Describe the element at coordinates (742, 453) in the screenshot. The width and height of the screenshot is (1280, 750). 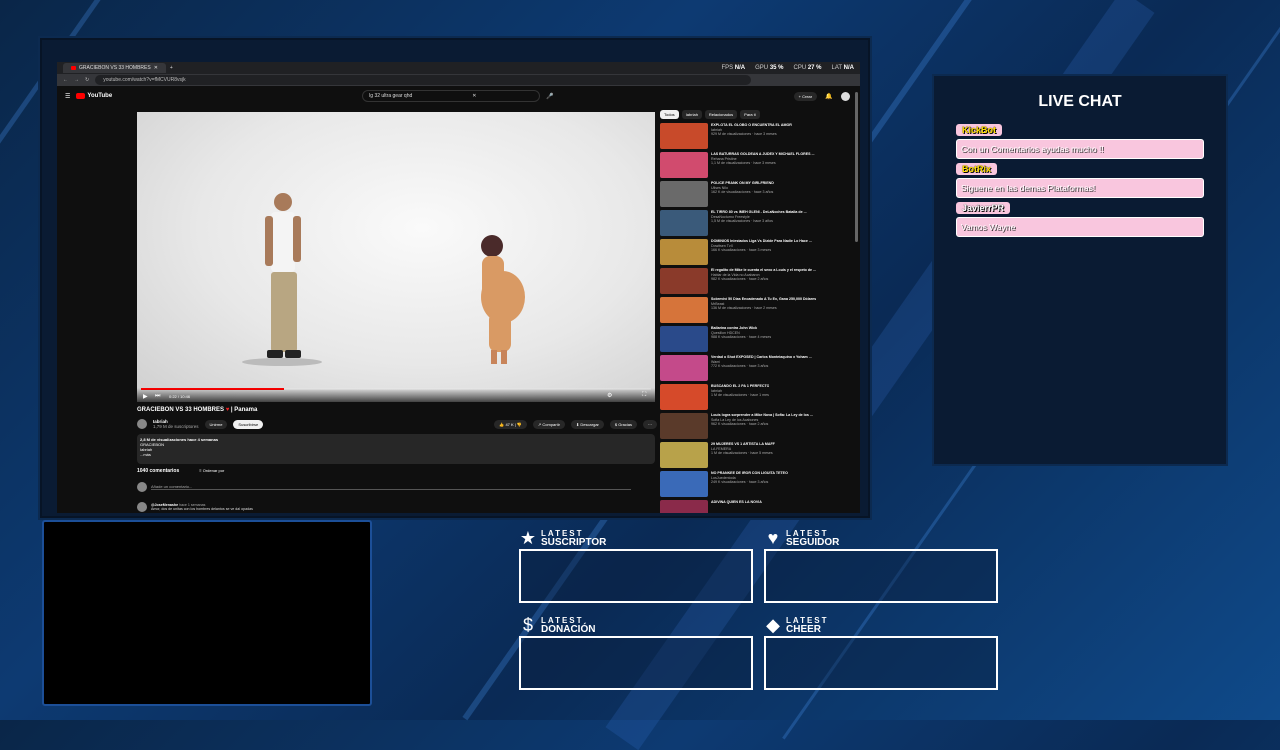
I see `related-video-meta: 1 M de visualizaciones · hace 5 meses` at that location.